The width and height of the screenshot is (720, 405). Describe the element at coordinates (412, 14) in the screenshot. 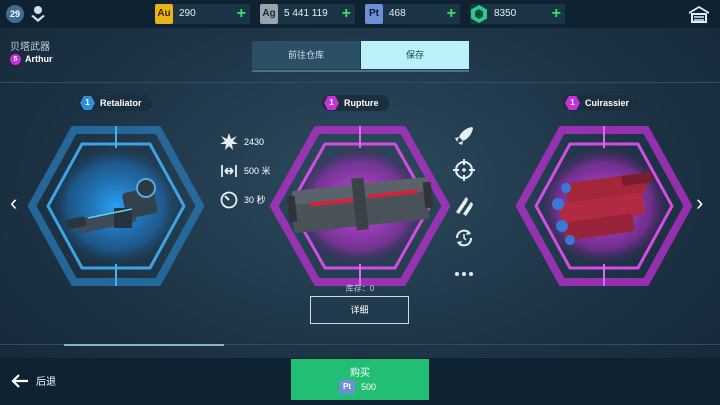

I see `currency-platinum: Pt 468 +` at that location.